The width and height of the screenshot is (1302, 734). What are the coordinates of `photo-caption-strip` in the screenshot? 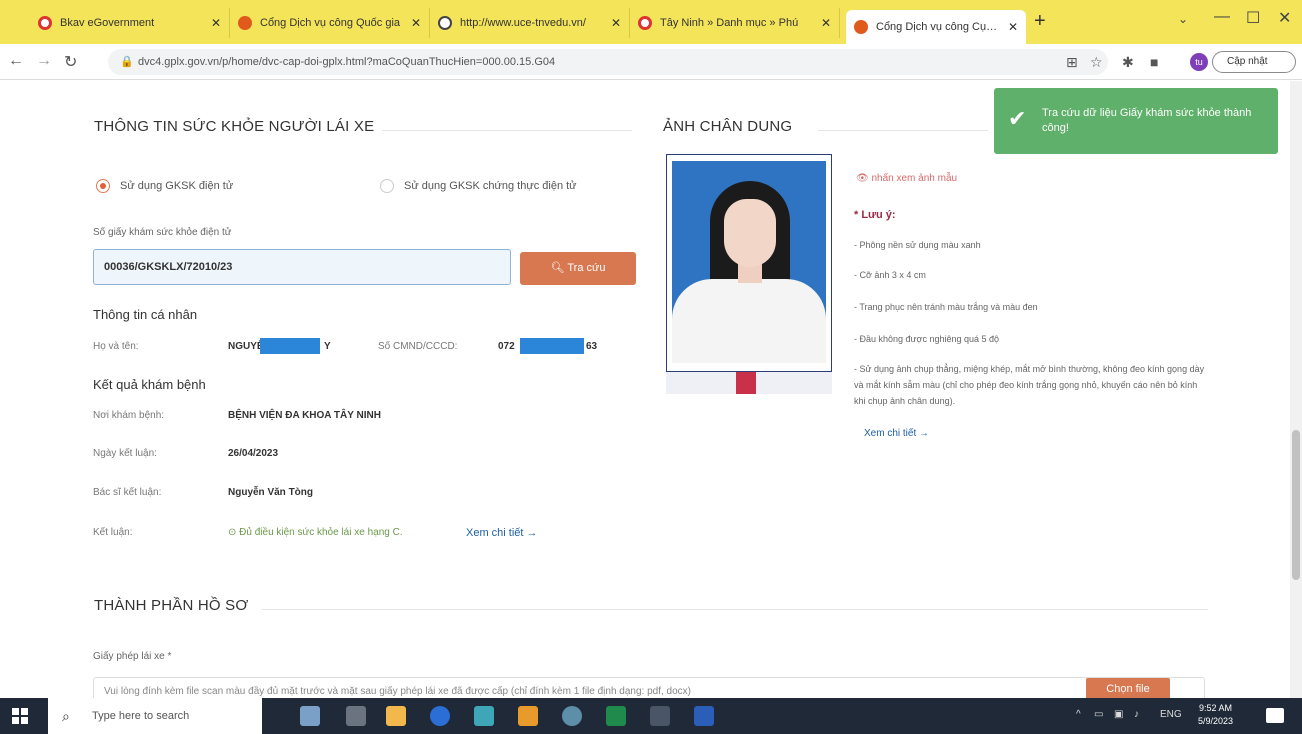 It's located at (749, 383).